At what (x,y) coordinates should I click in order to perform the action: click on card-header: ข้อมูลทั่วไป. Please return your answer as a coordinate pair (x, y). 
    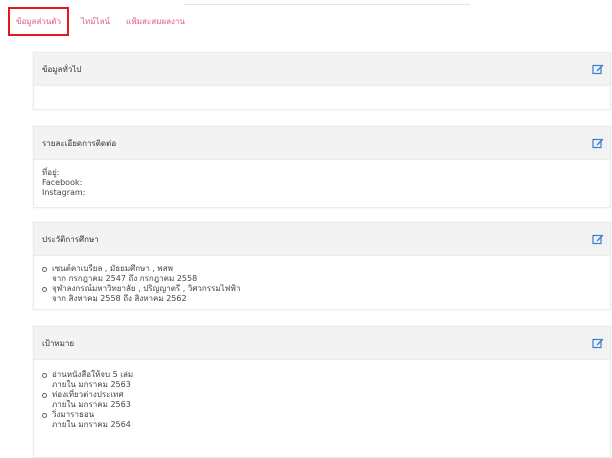
    Looking at the image, I should click on (322, 69).